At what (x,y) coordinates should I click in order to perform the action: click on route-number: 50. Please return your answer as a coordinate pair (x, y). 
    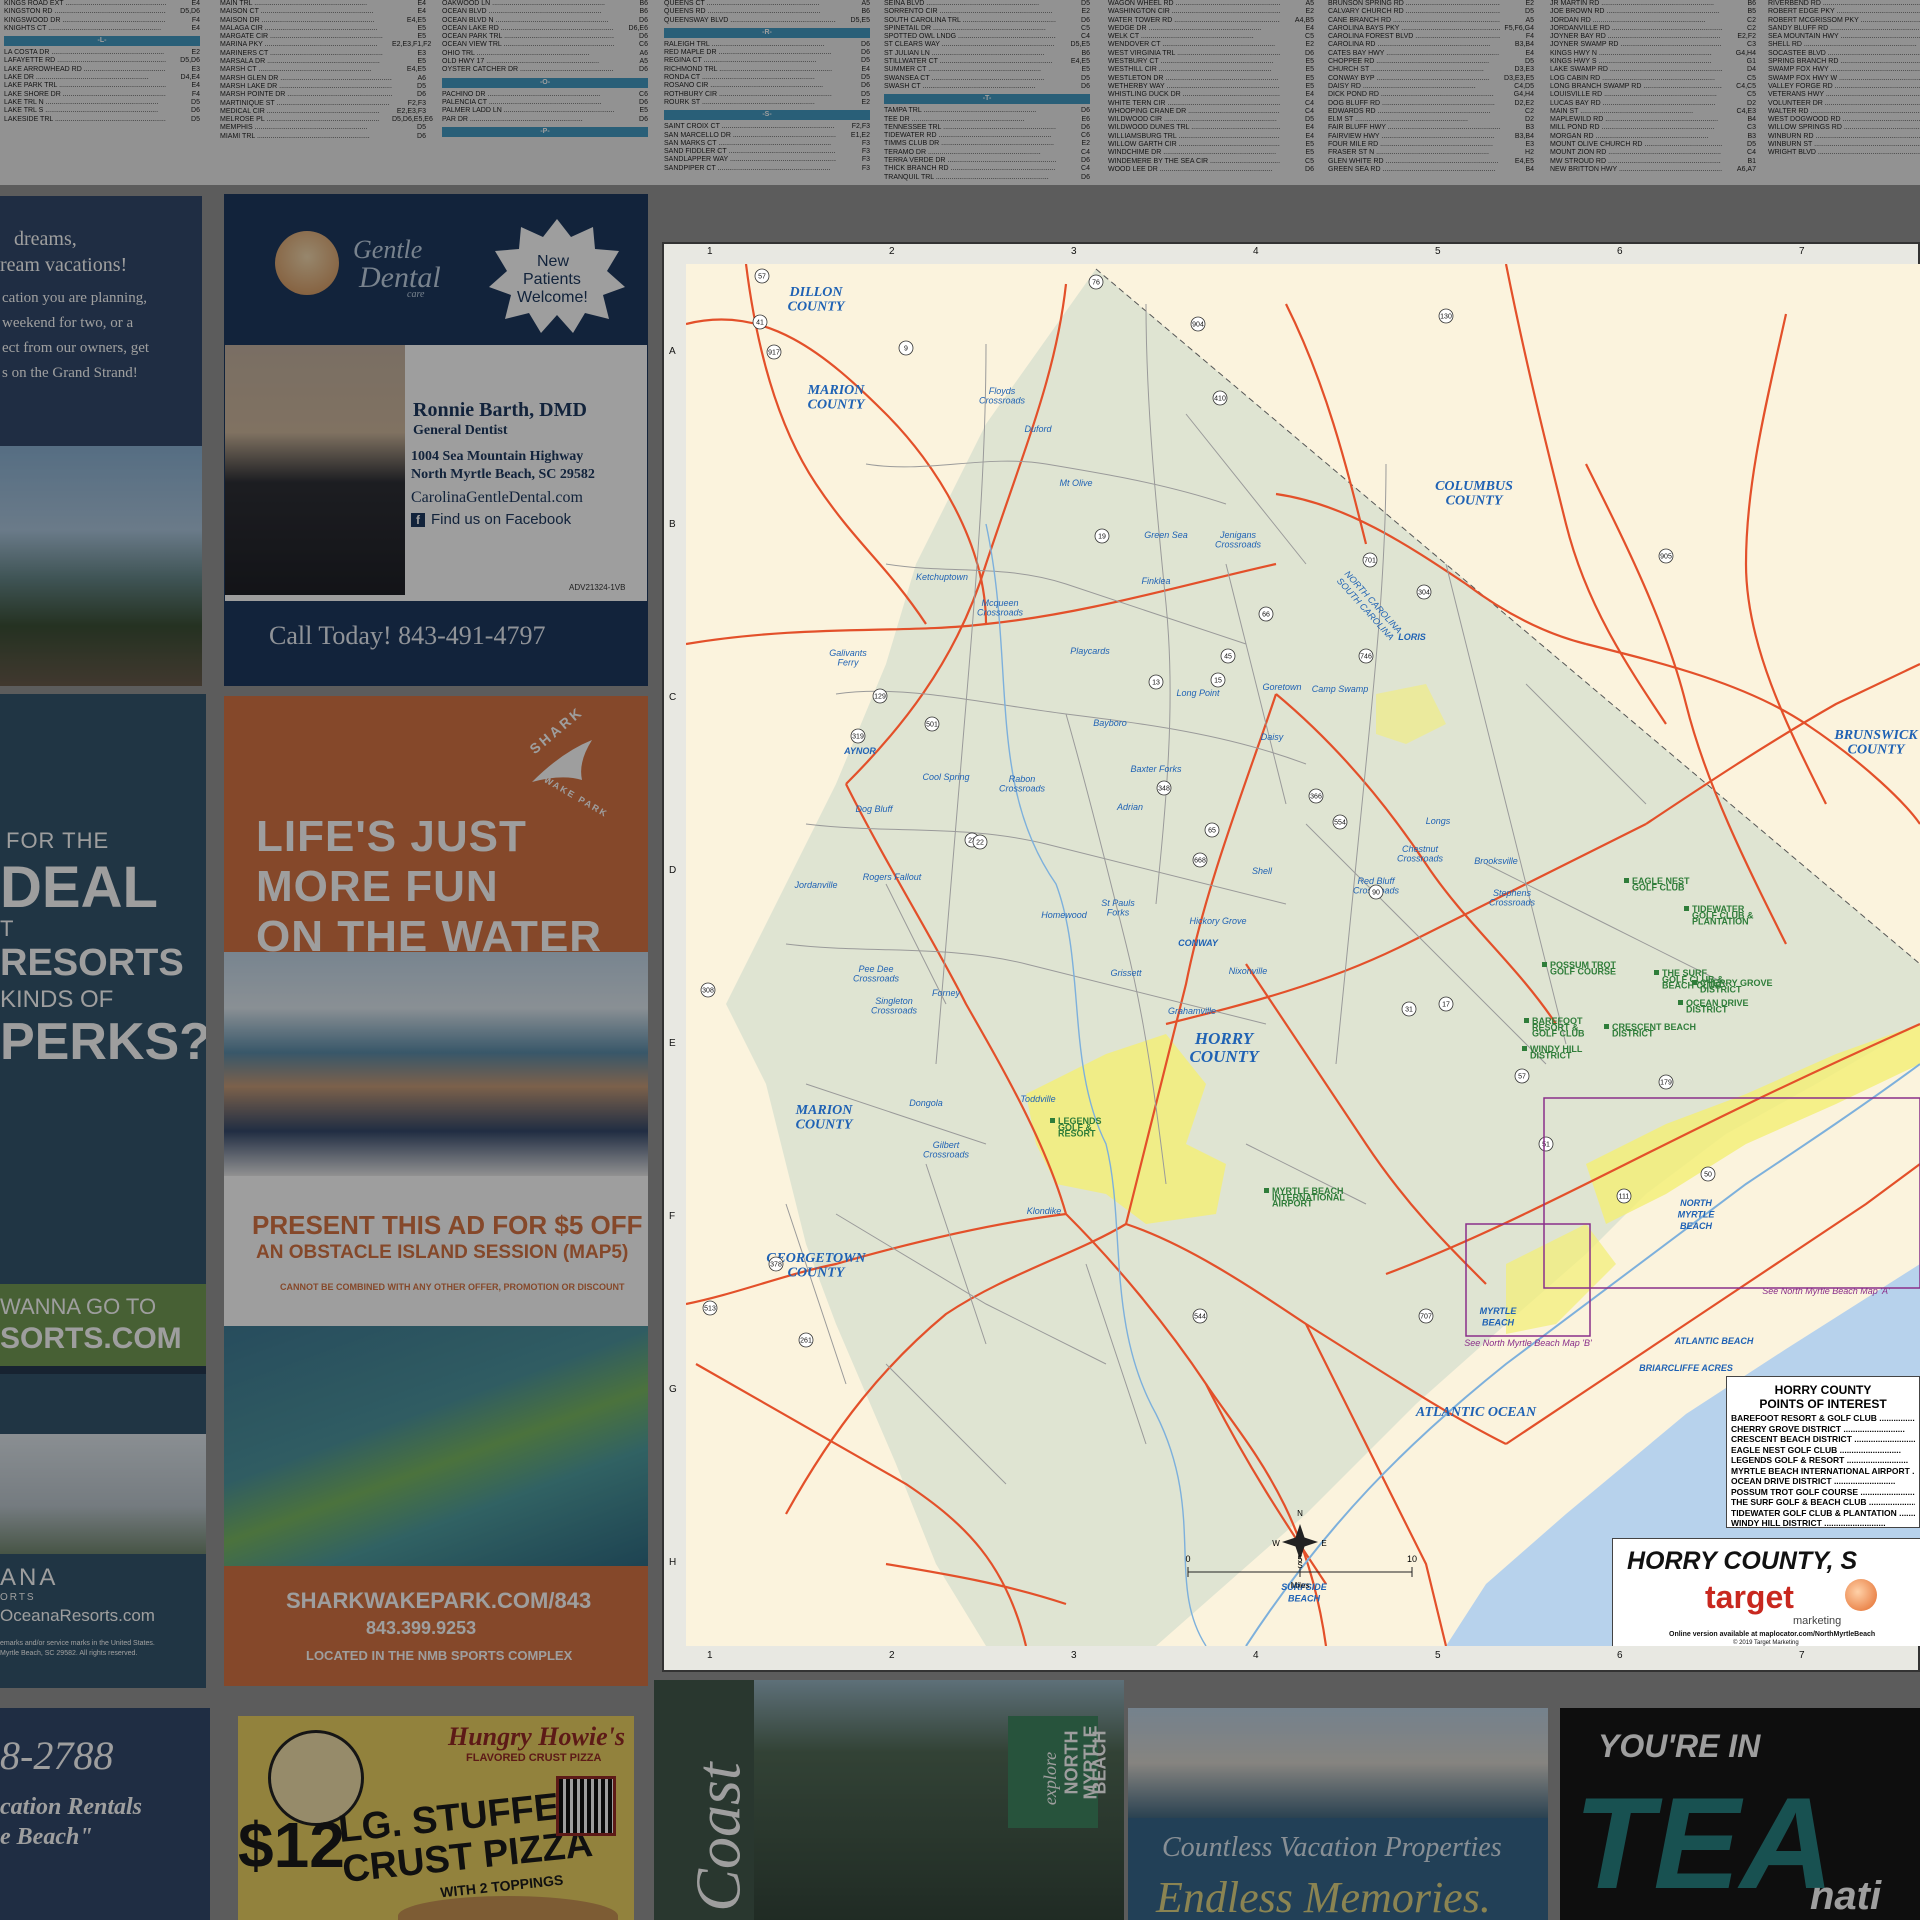
    Looking at the image, I should click on (1708, 1175).